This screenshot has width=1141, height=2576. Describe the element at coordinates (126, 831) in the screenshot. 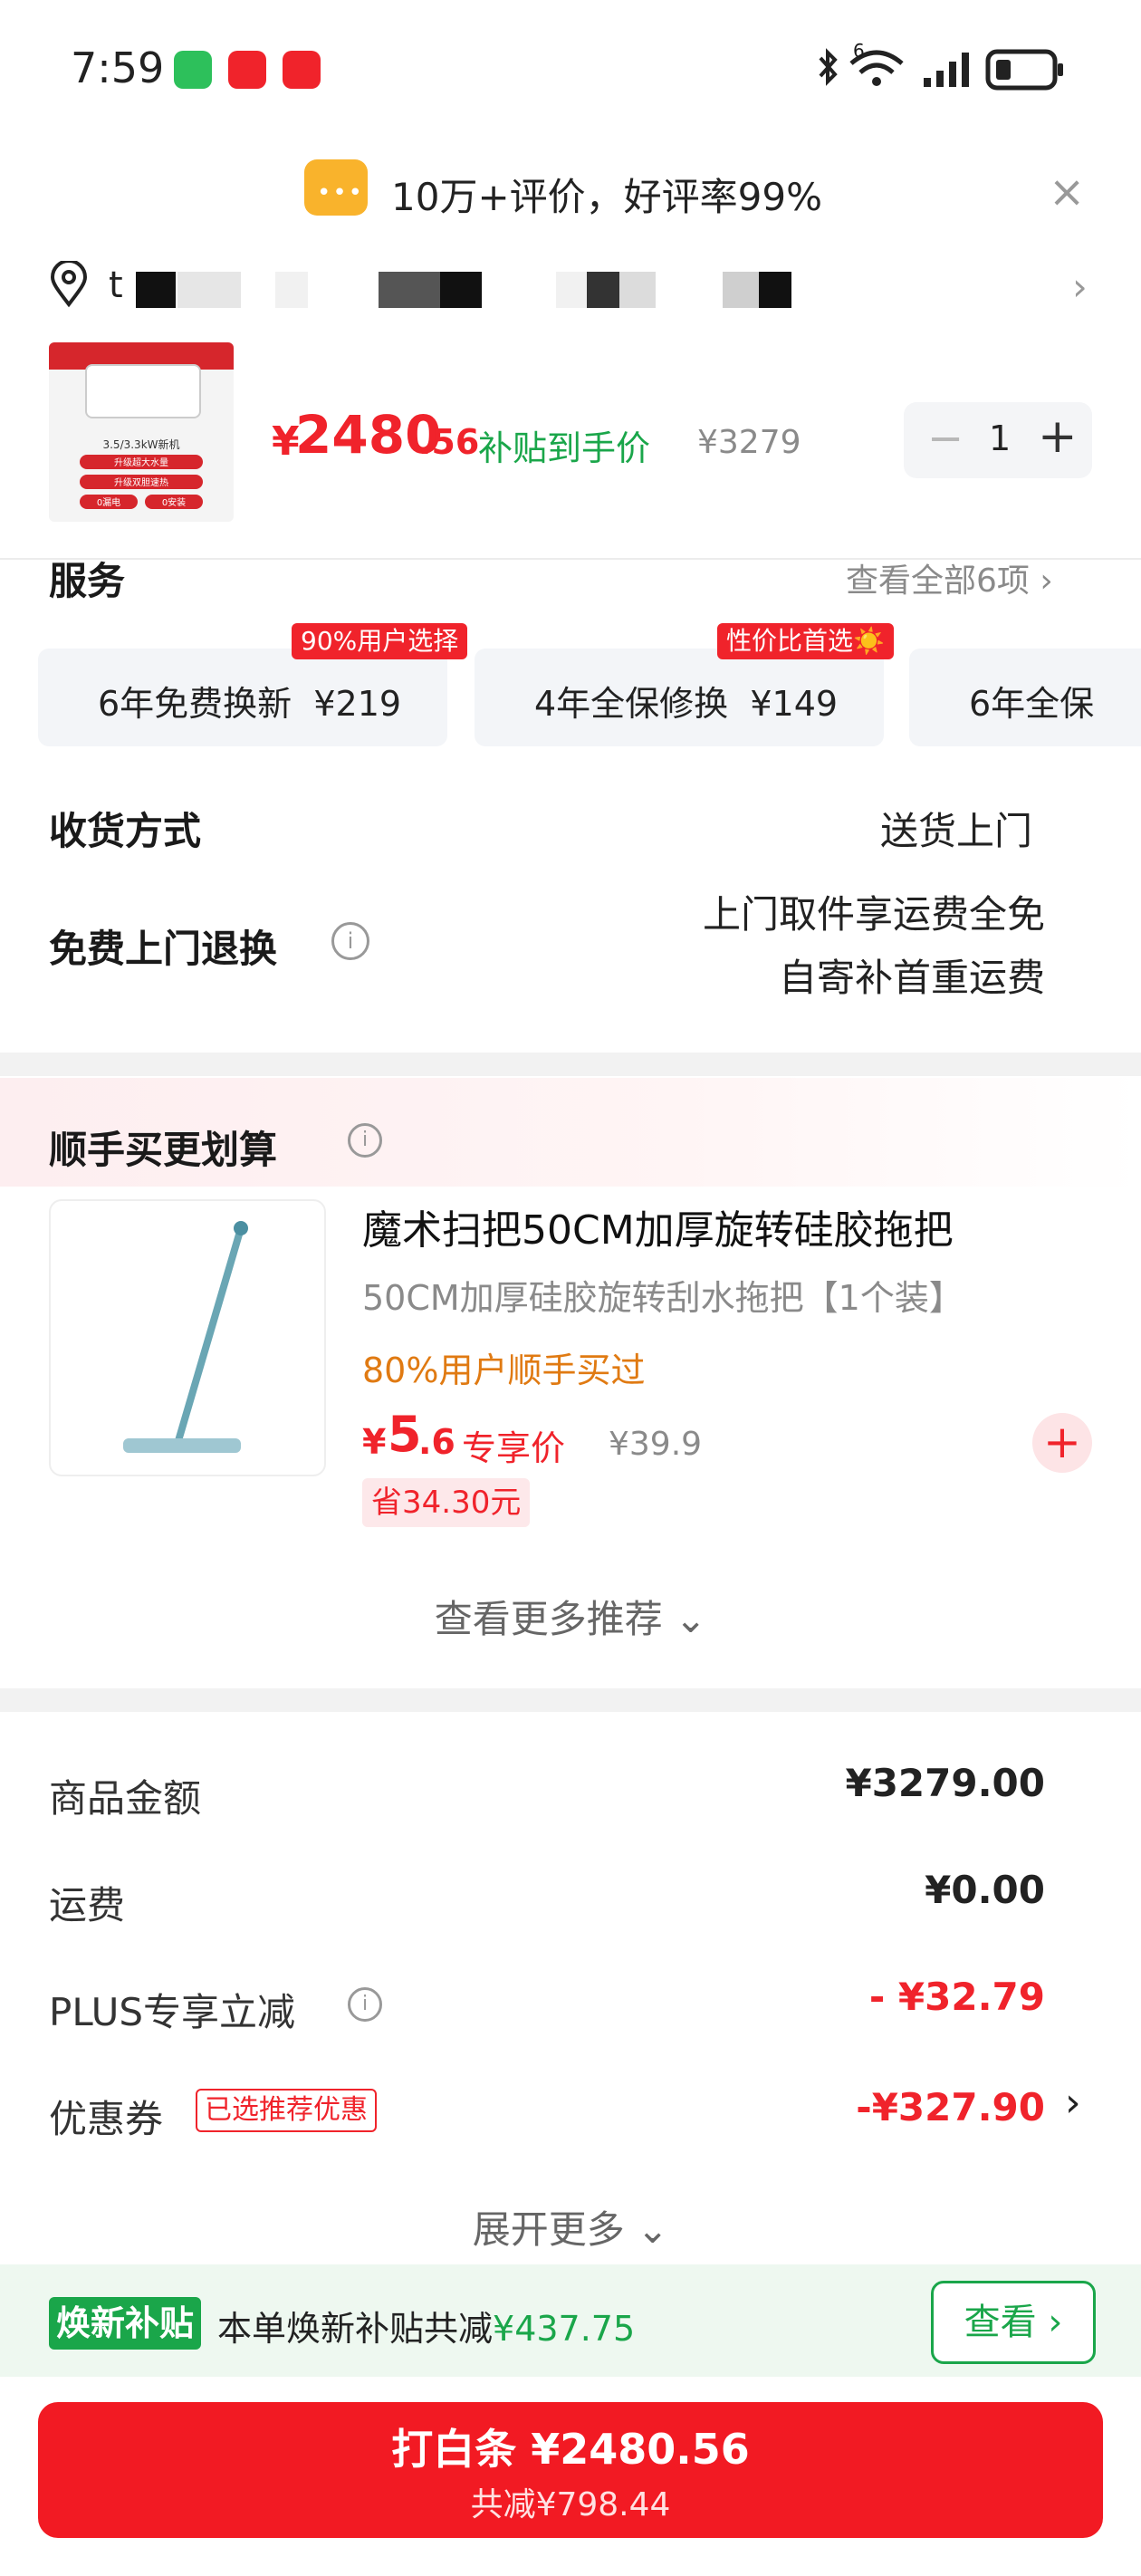

I see `delivery-method-label: 收货方式` at that location.